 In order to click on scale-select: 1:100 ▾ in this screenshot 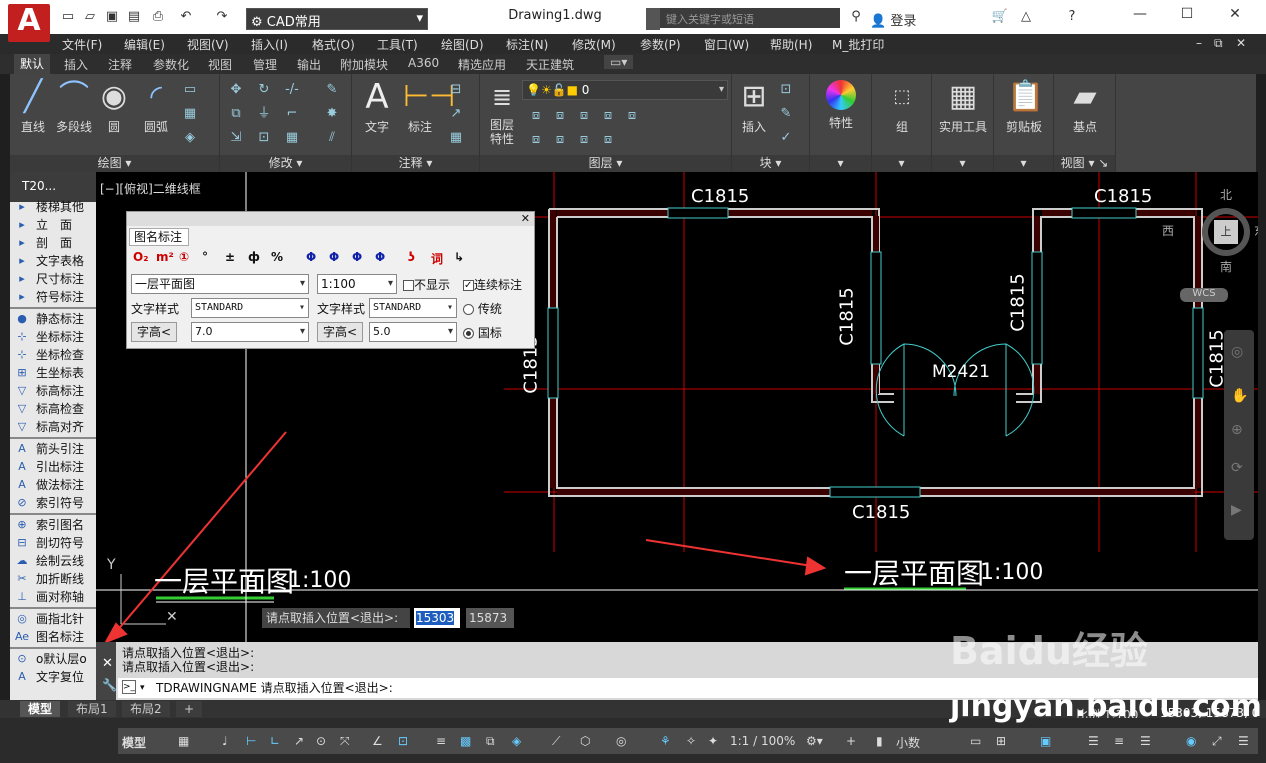, I will do `click(357, 284)`.